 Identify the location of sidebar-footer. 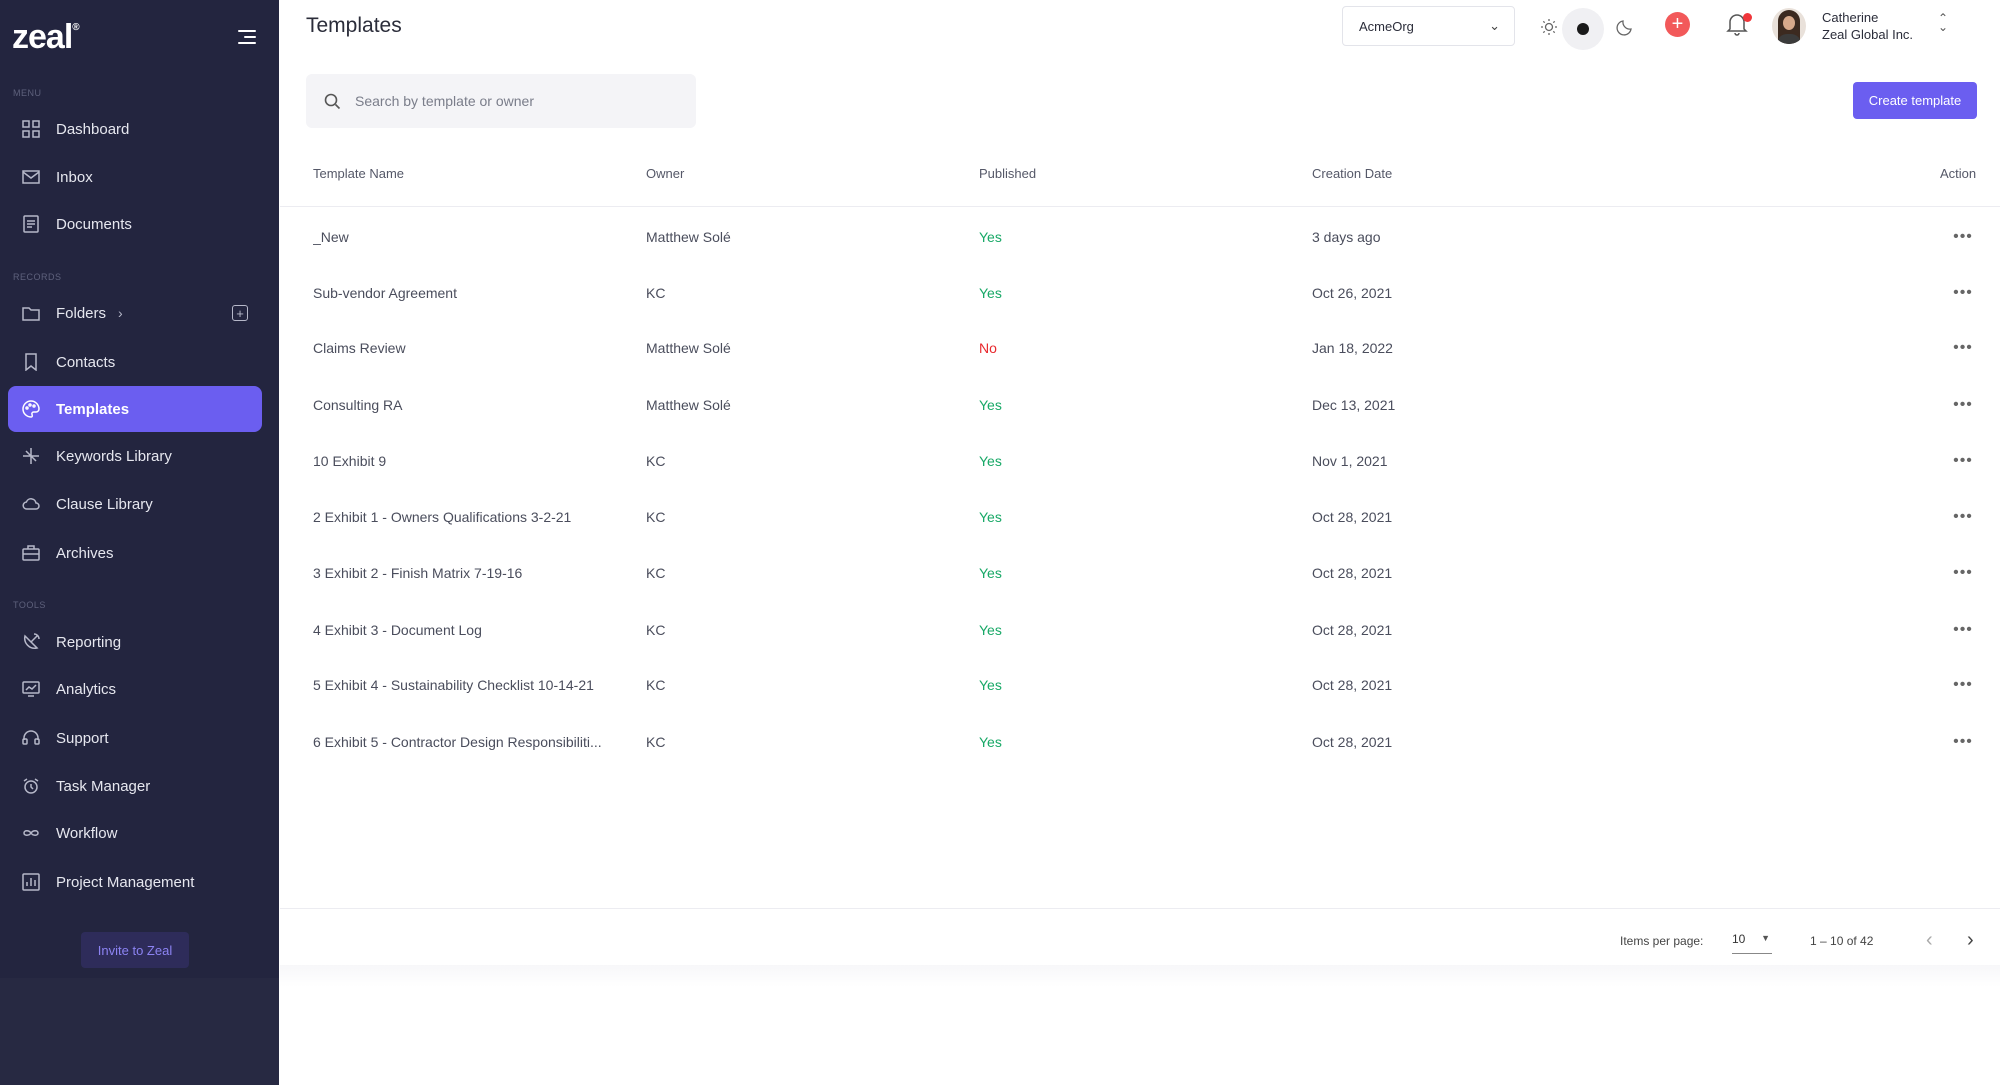
(139, 1031).